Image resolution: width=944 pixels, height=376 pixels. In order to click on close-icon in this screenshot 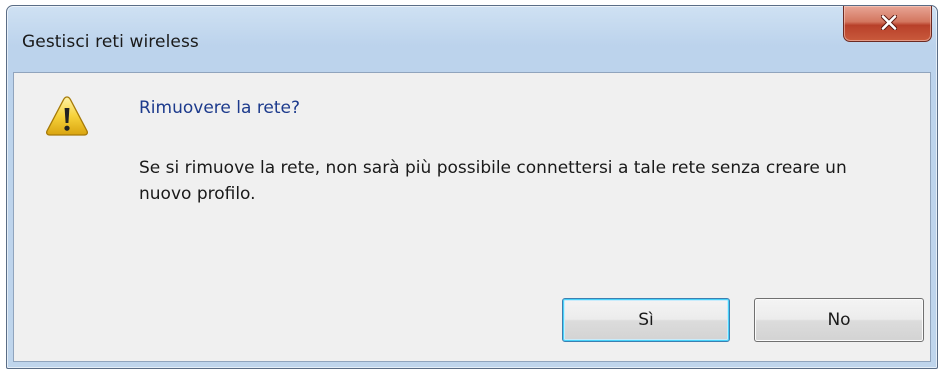, I will do `click(889, 22)`.